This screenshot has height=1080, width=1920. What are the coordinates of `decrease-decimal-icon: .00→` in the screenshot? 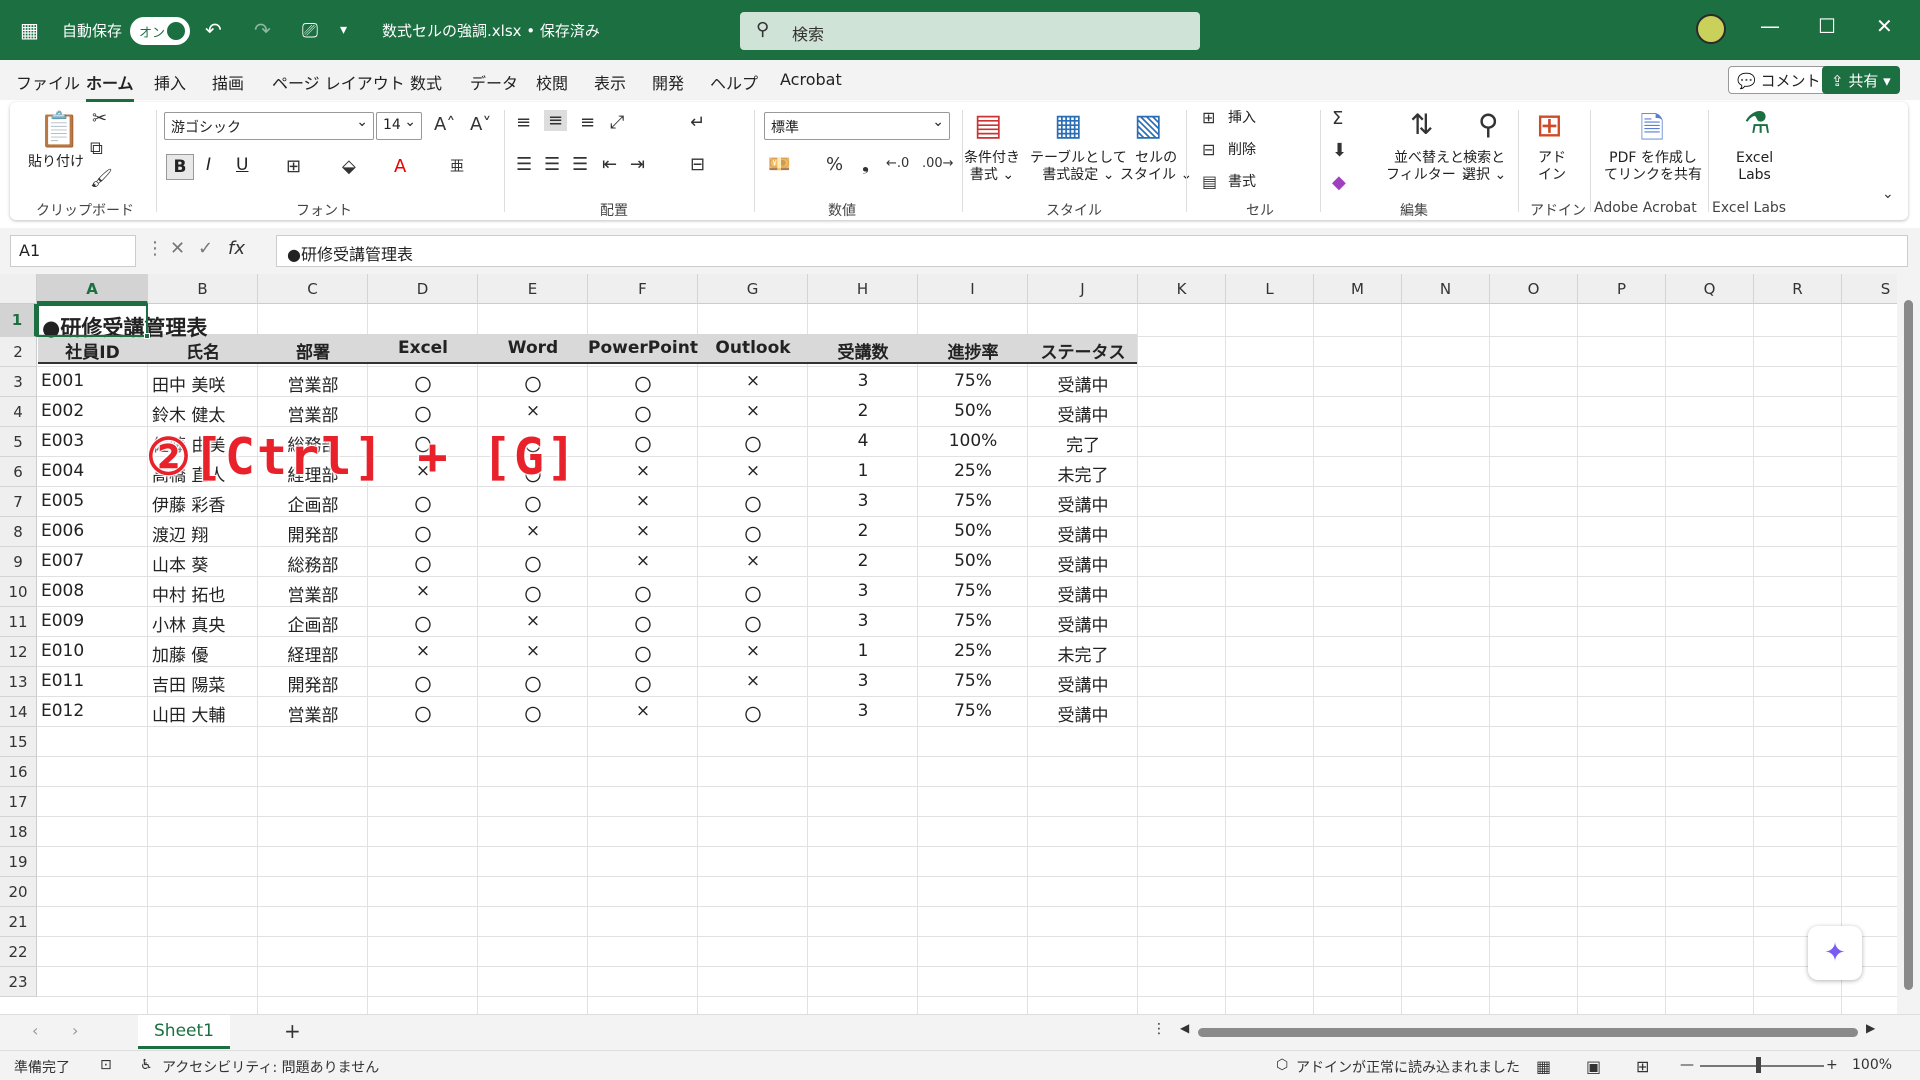 It's located at (938, 163).